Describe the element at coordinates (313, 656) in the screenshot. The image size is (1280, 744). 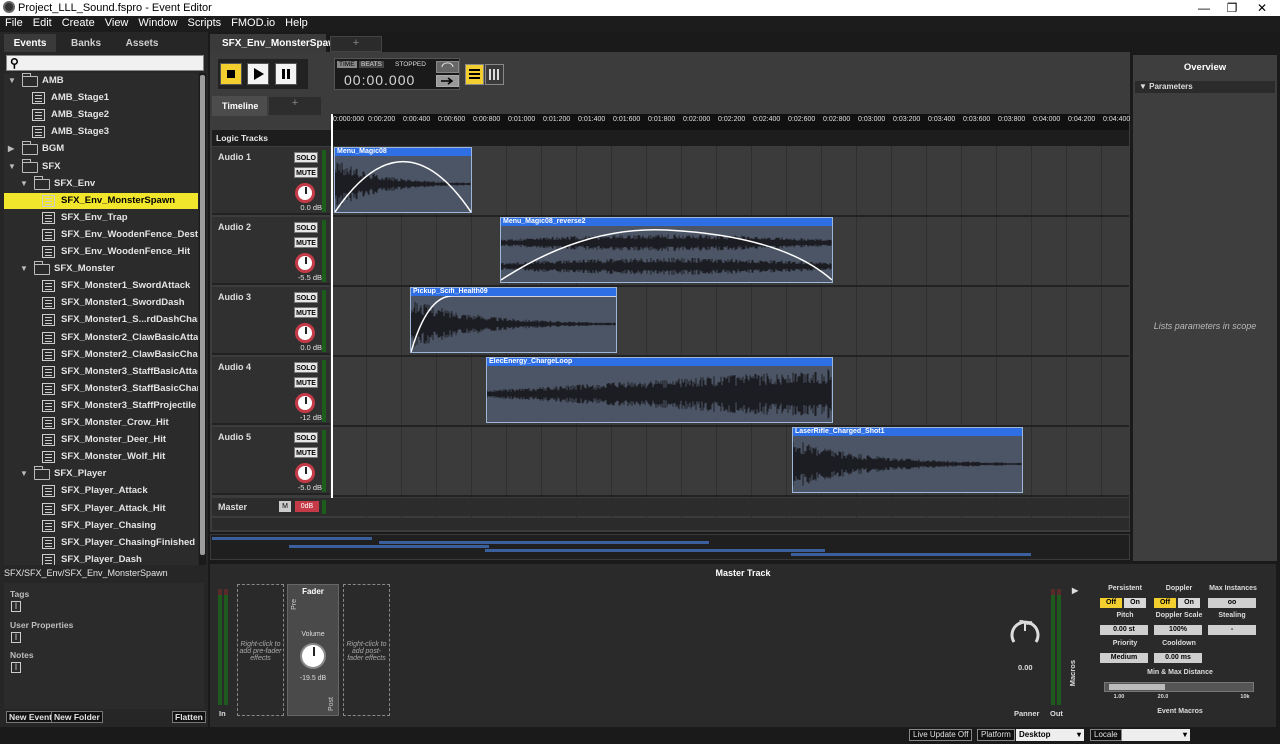
I see `volume-knob` at that location.